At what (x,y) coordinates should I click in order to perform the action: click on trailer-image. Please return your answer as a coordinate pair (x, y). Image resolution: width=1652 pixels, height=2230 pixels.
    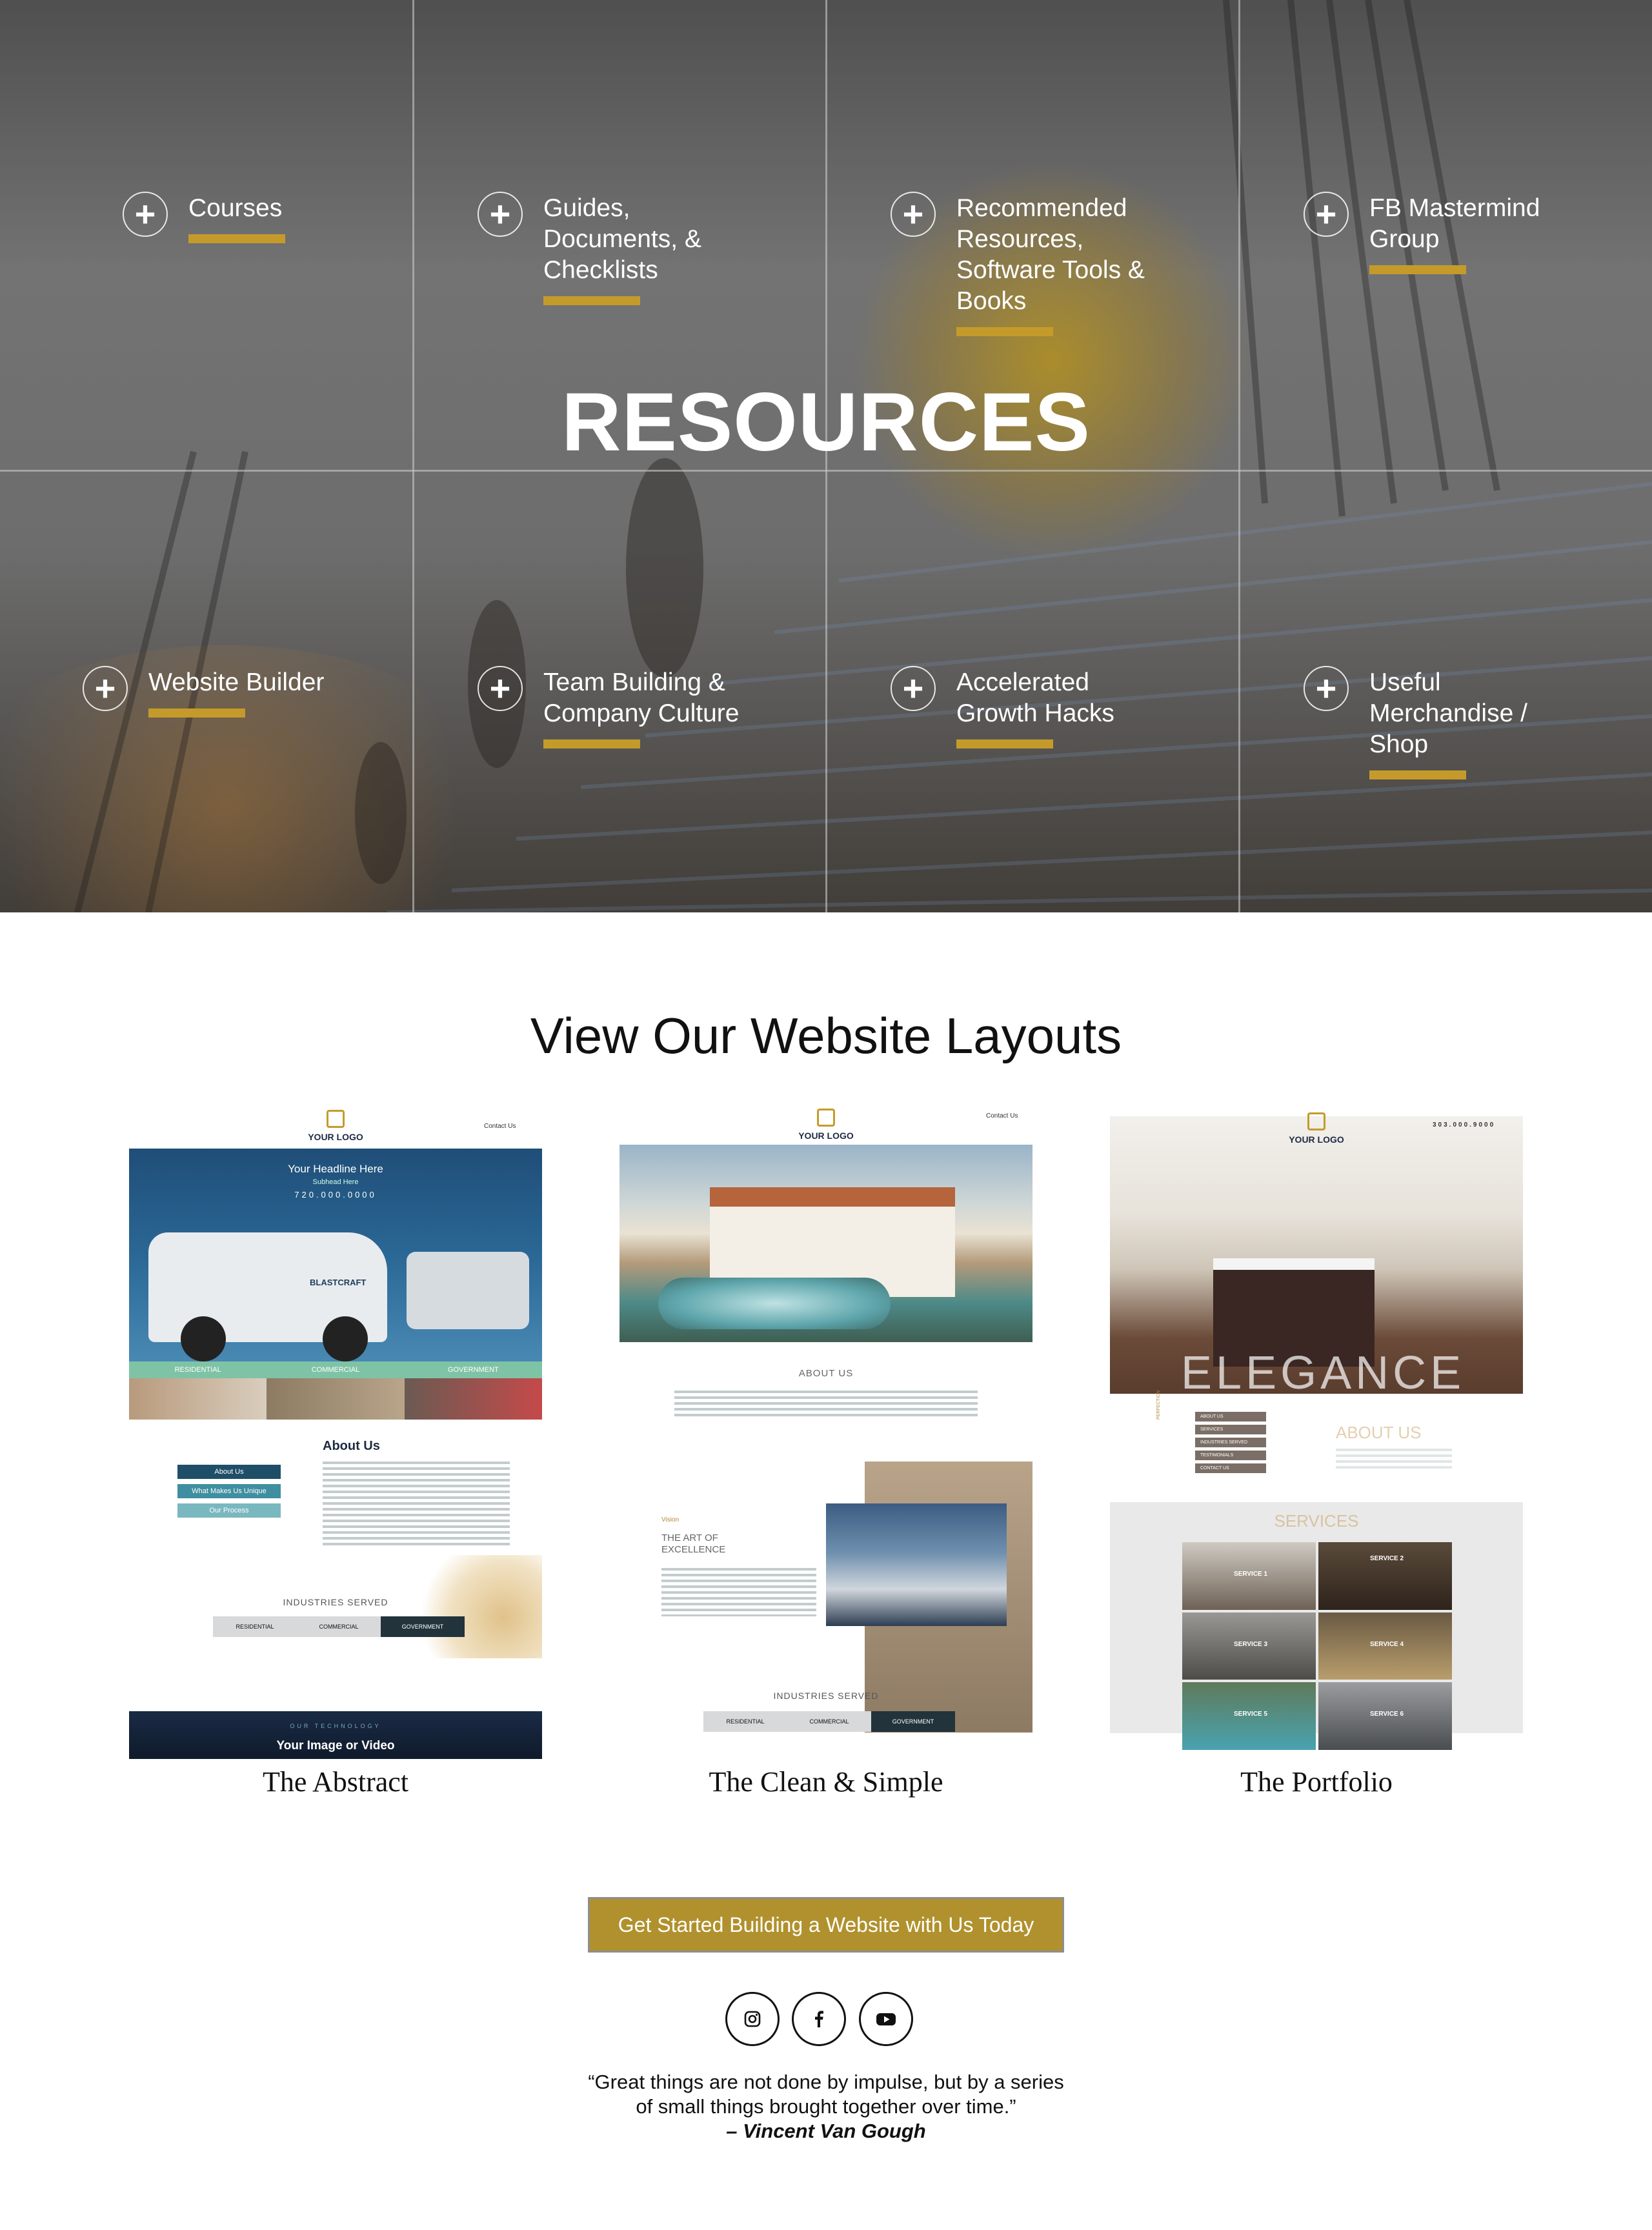
    Looking at the image, I should click on (468, 1290).